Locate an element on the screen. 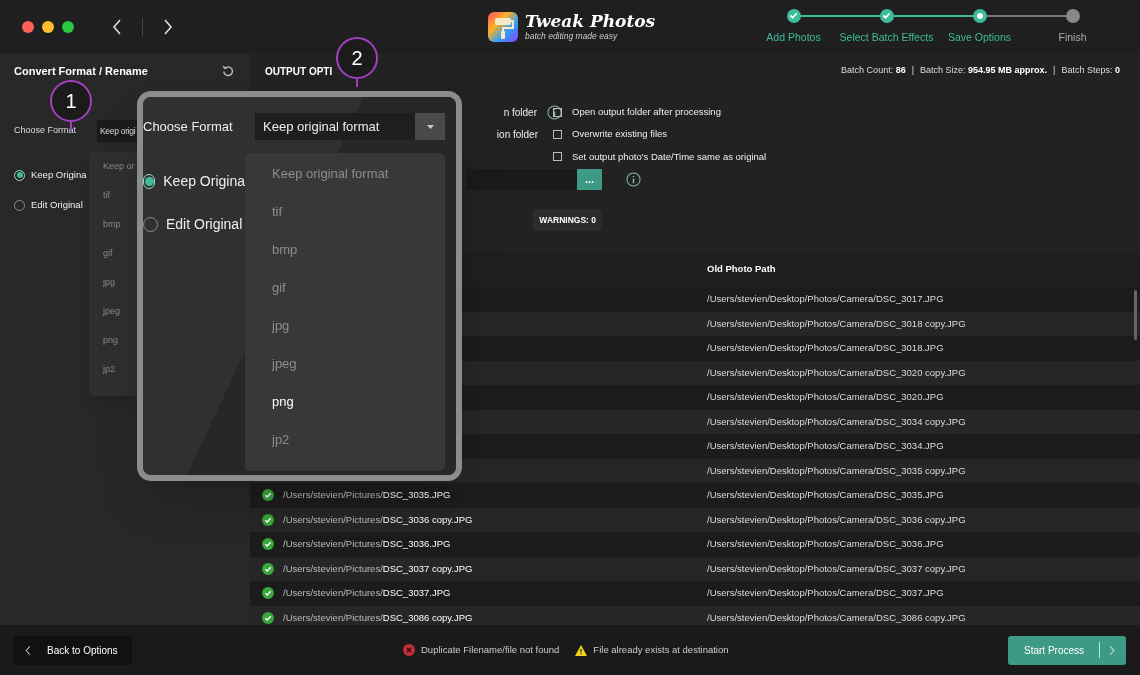  table-cell: /Users/stevien/Desktop/Photos/Camera/DSC_3034 copy.JPG is located at coordinates (836, 421).